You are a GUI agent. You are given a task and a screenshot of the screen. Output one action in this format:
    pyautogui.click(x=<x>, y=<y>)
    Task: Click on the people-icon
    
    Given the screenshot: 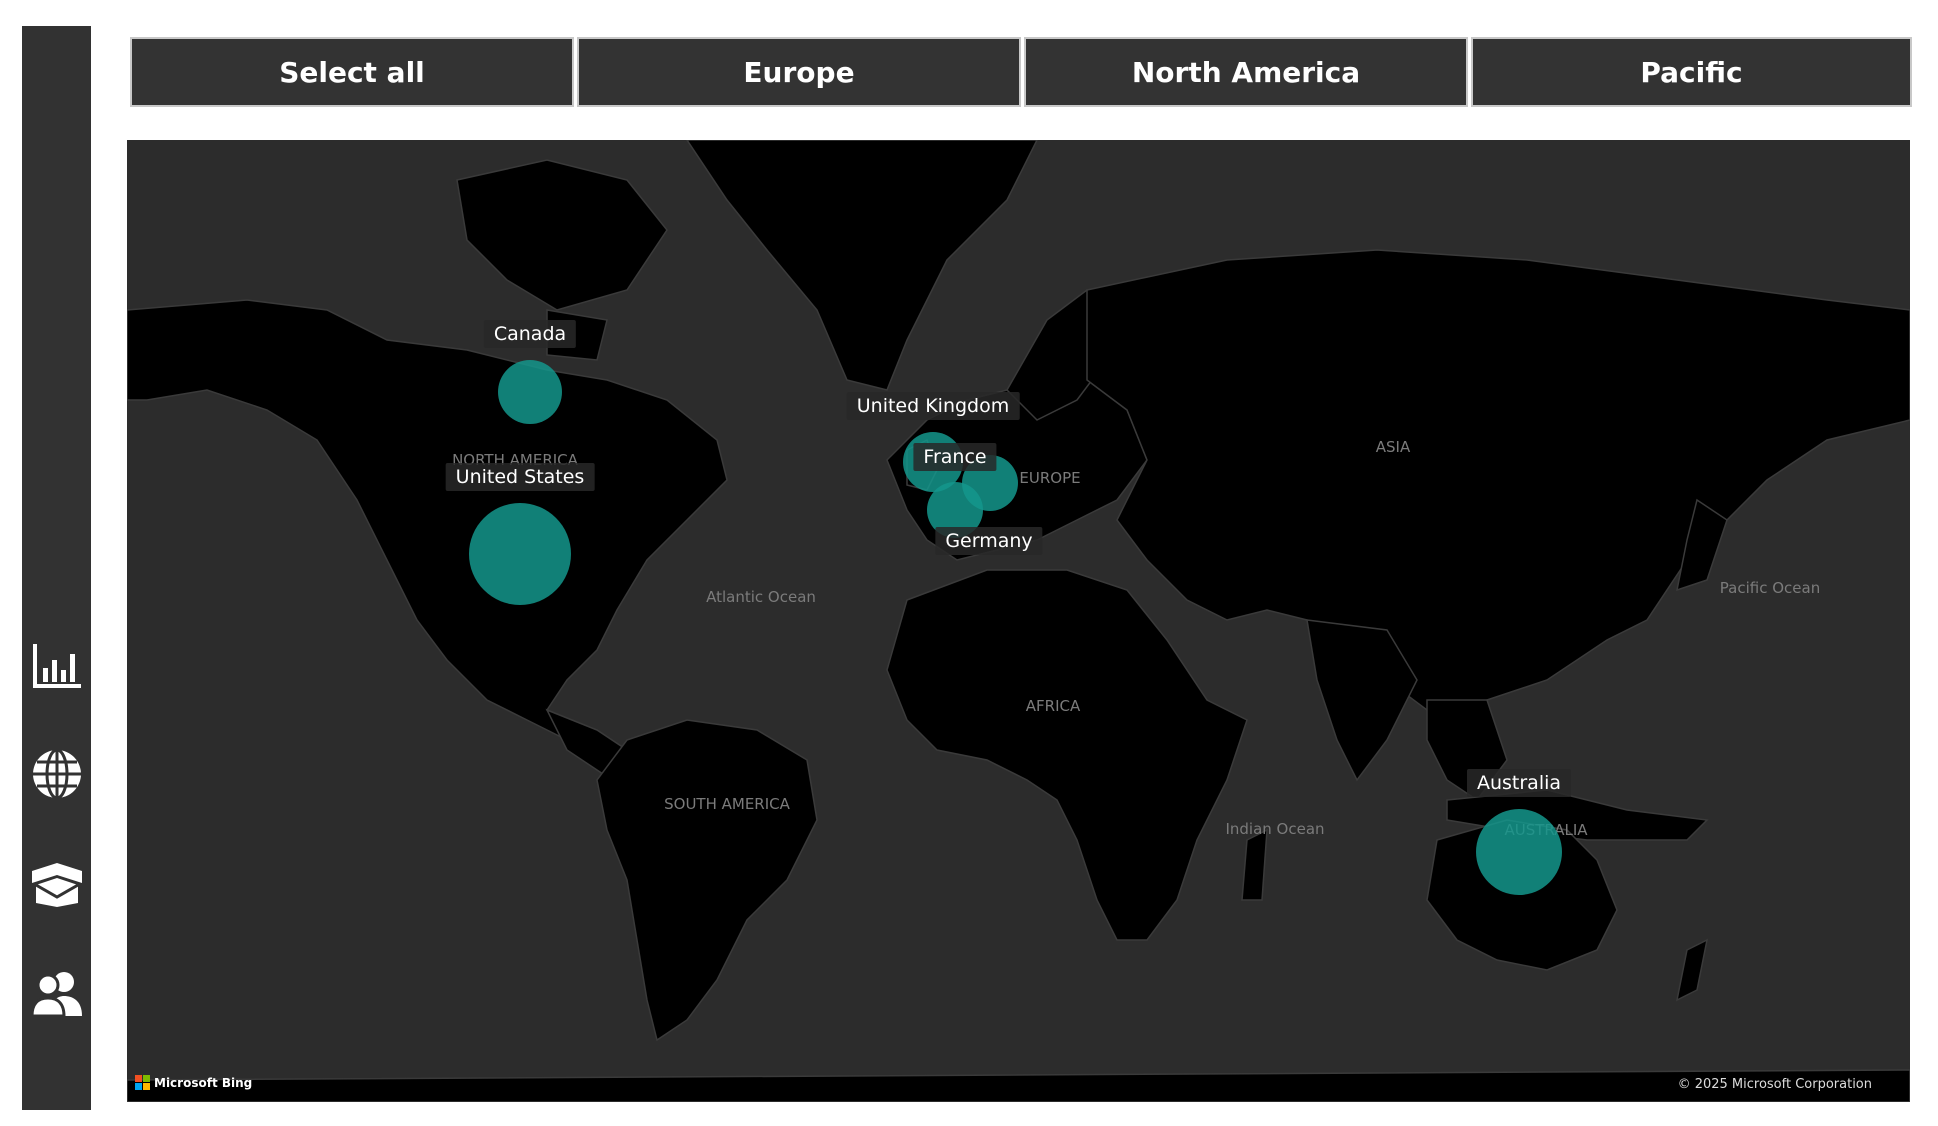 What is the action you would take?
    pyautogui.click(x=56, y=994)
    